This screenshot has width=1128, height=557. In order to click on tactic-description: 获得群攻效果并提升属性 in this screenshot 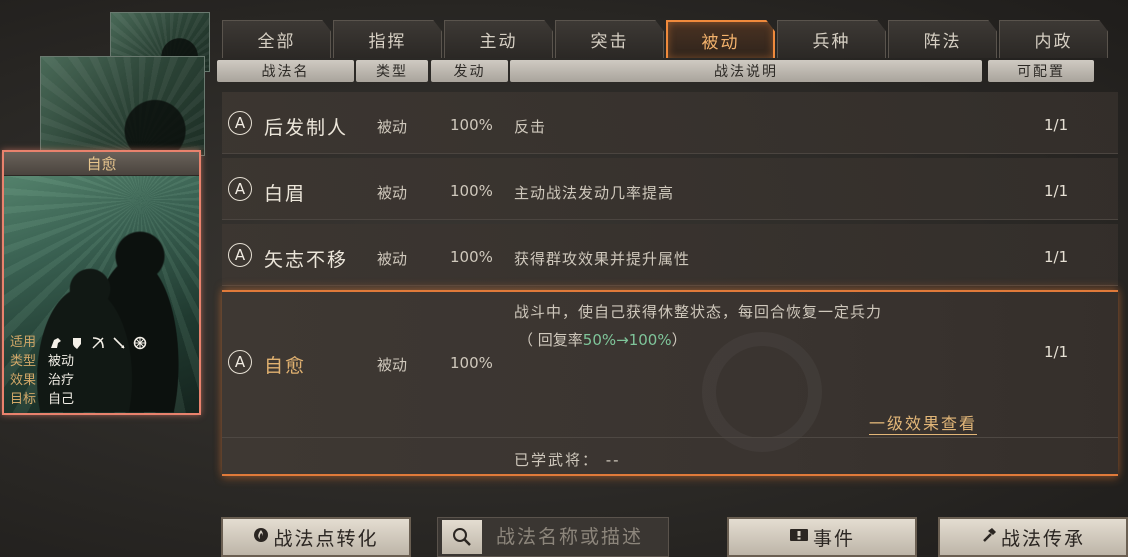, I will do `click(602, 259)`.